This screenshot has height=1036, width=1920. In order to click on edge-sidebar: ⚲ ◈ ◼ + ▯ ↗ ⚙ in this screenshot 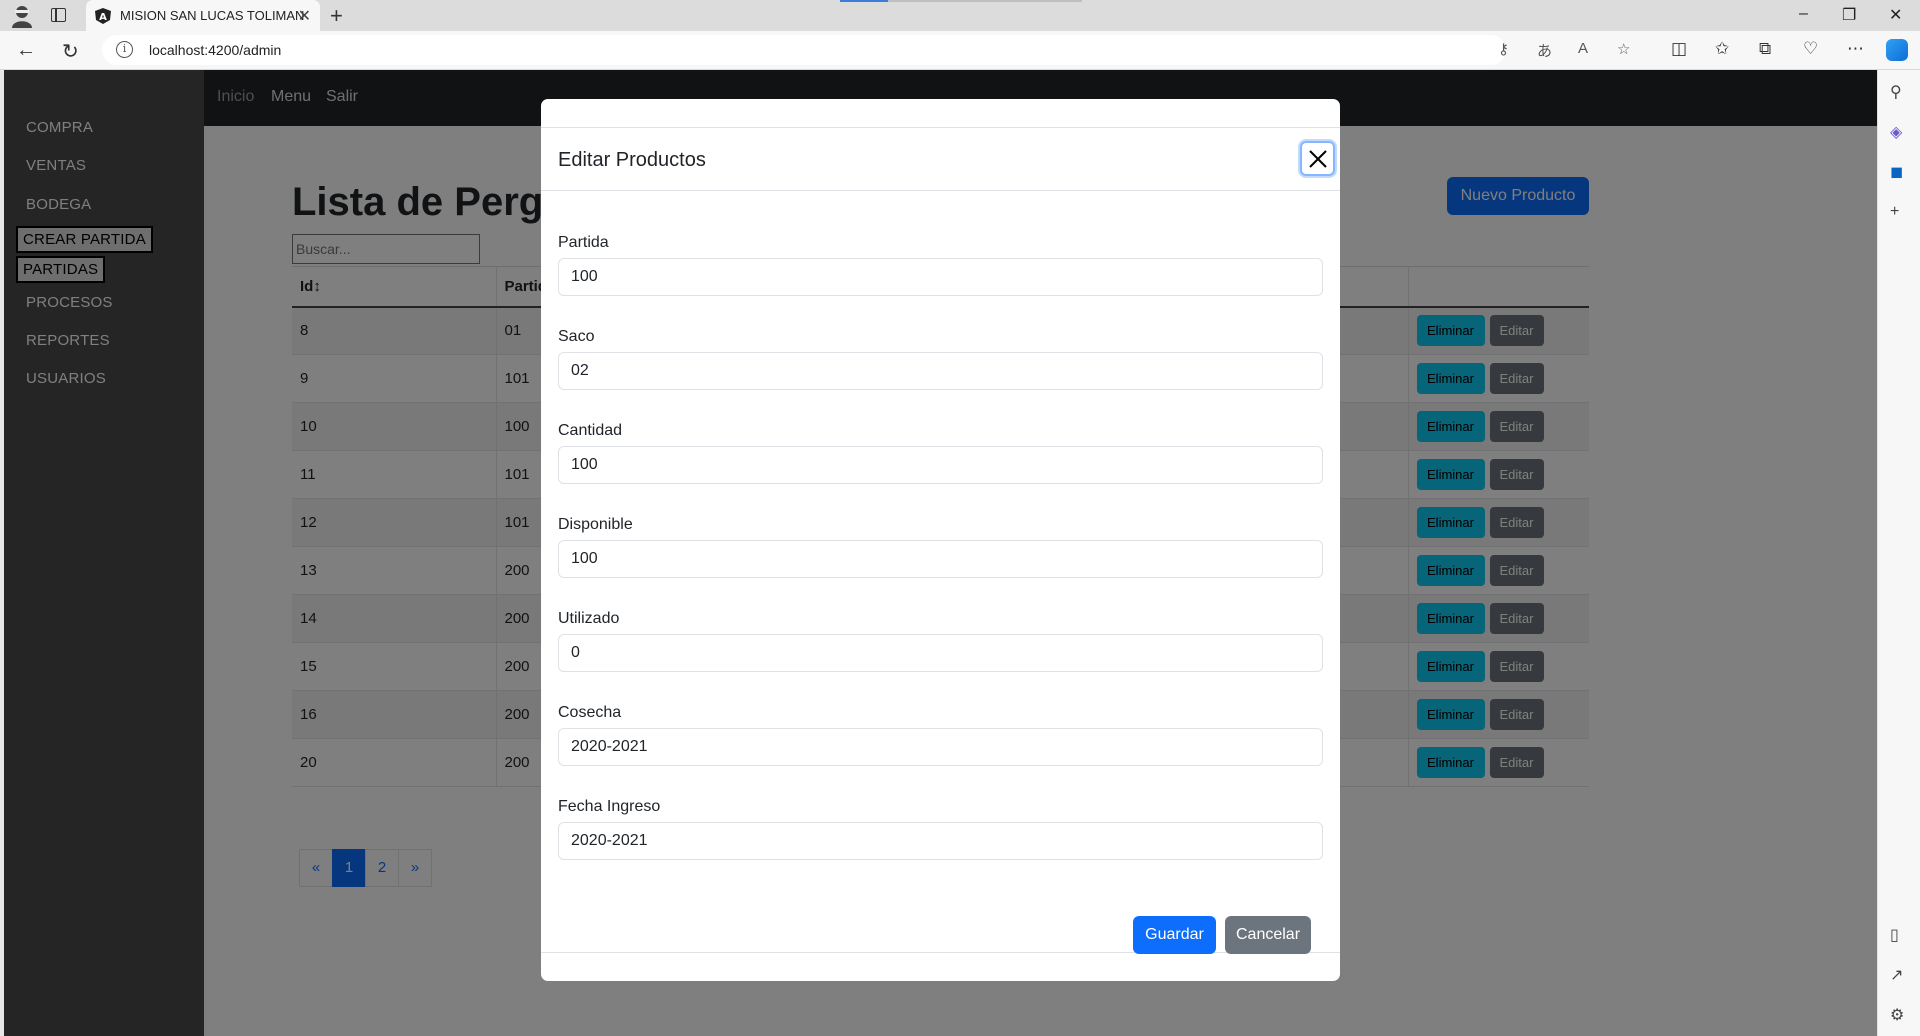, I will do `click(1898, 553)`.